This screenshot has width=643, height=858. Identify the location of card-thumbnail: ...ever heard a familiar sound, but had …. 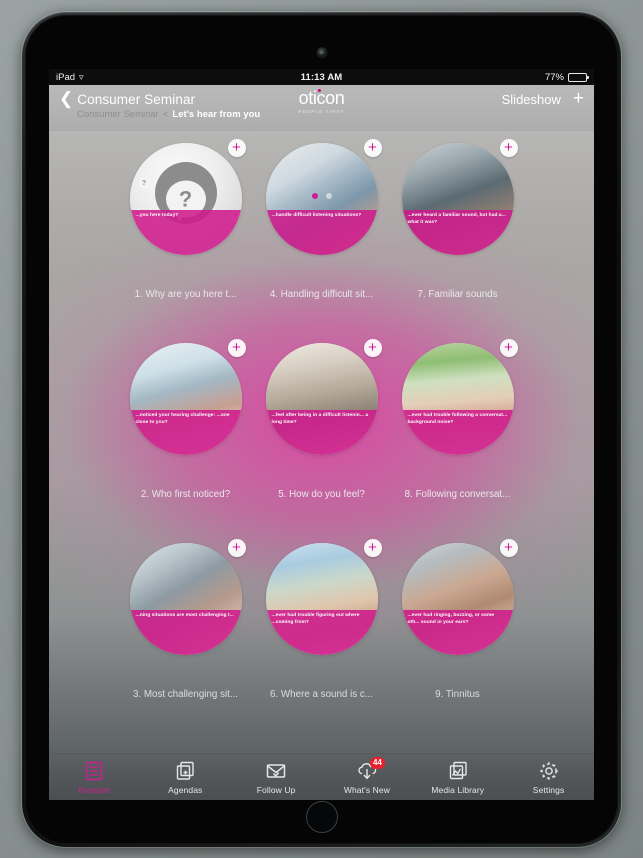
(457, 199).